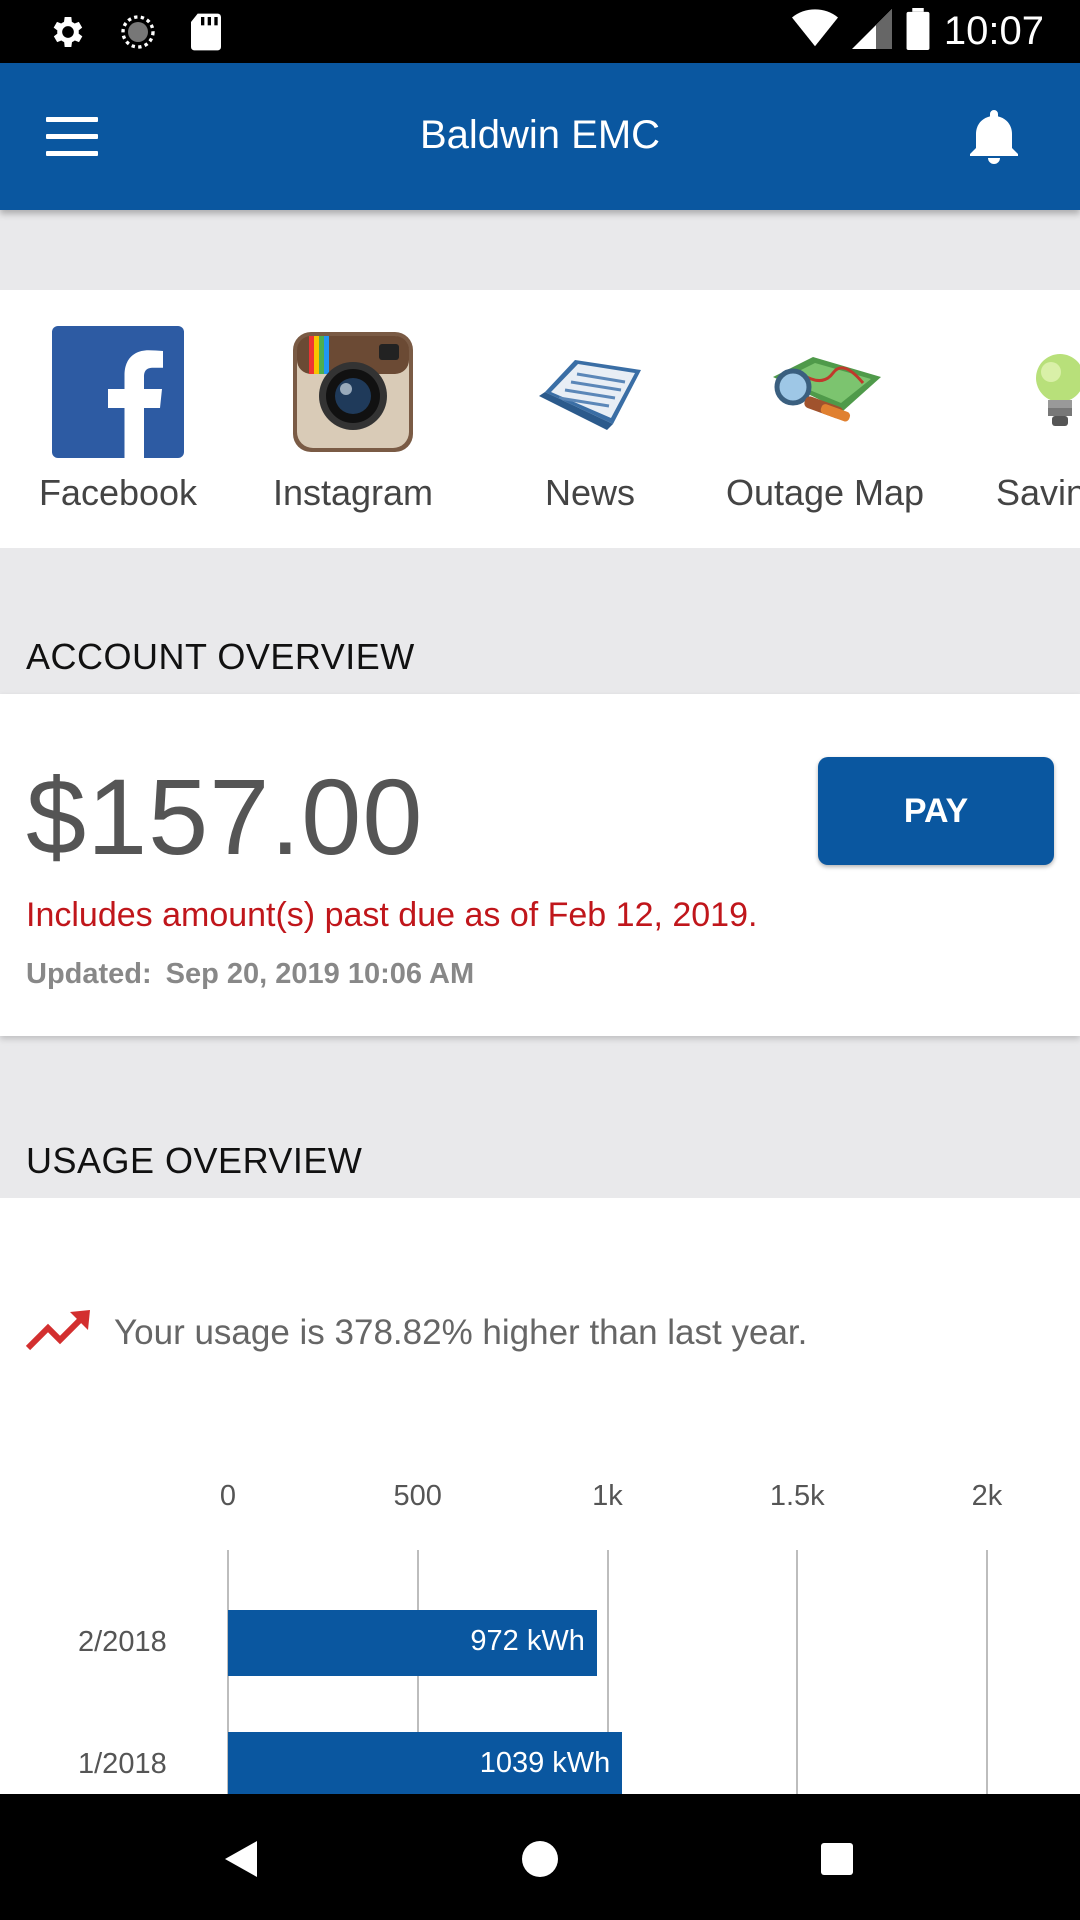  I want to click on app-title: Baldwin EMC, so click(540, 135).